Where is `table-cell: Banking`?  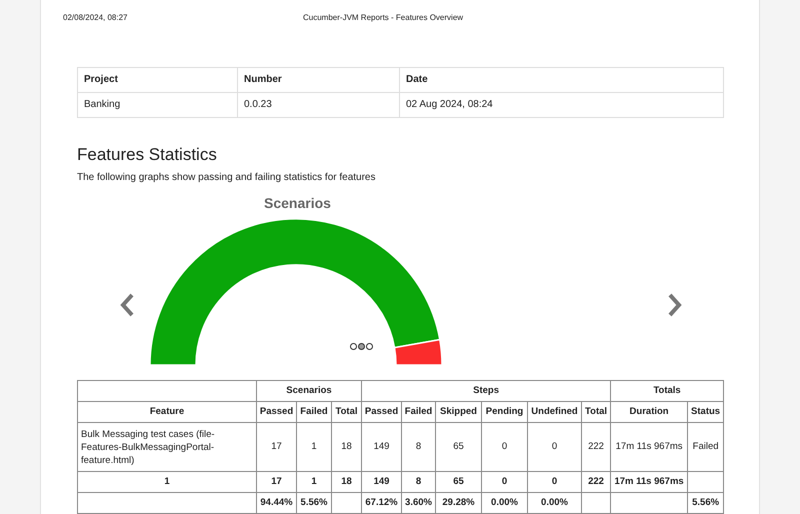
table-cell: Banking is located at coordinates (158, 105).